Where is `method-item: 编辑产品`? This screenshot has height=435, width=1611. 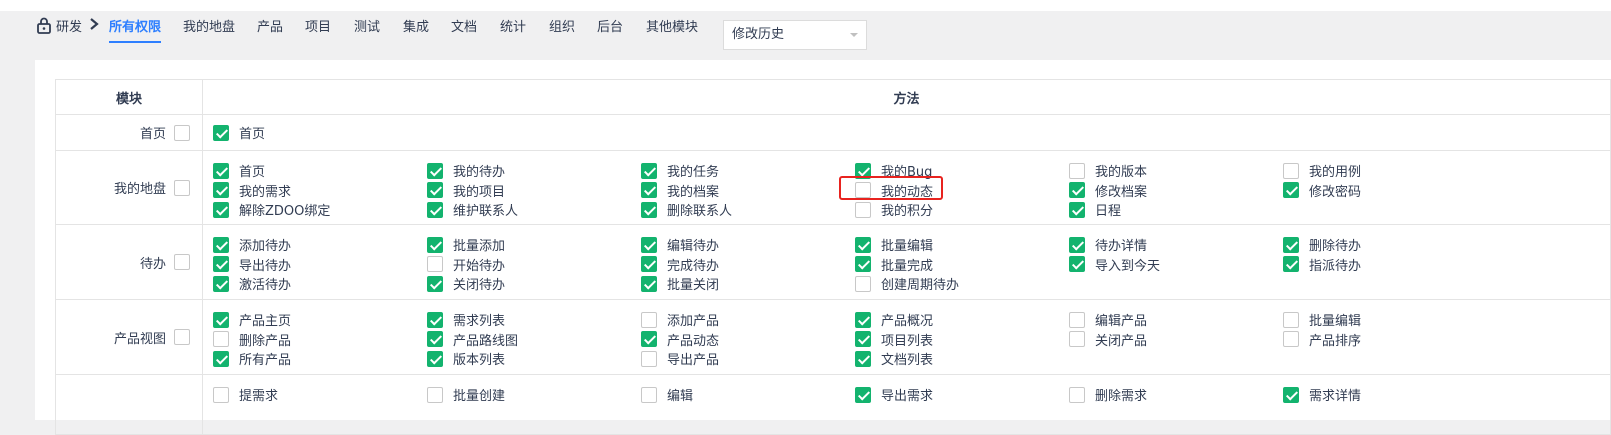
method-item: 编辑产品 is located at coordinates (1176, 320).